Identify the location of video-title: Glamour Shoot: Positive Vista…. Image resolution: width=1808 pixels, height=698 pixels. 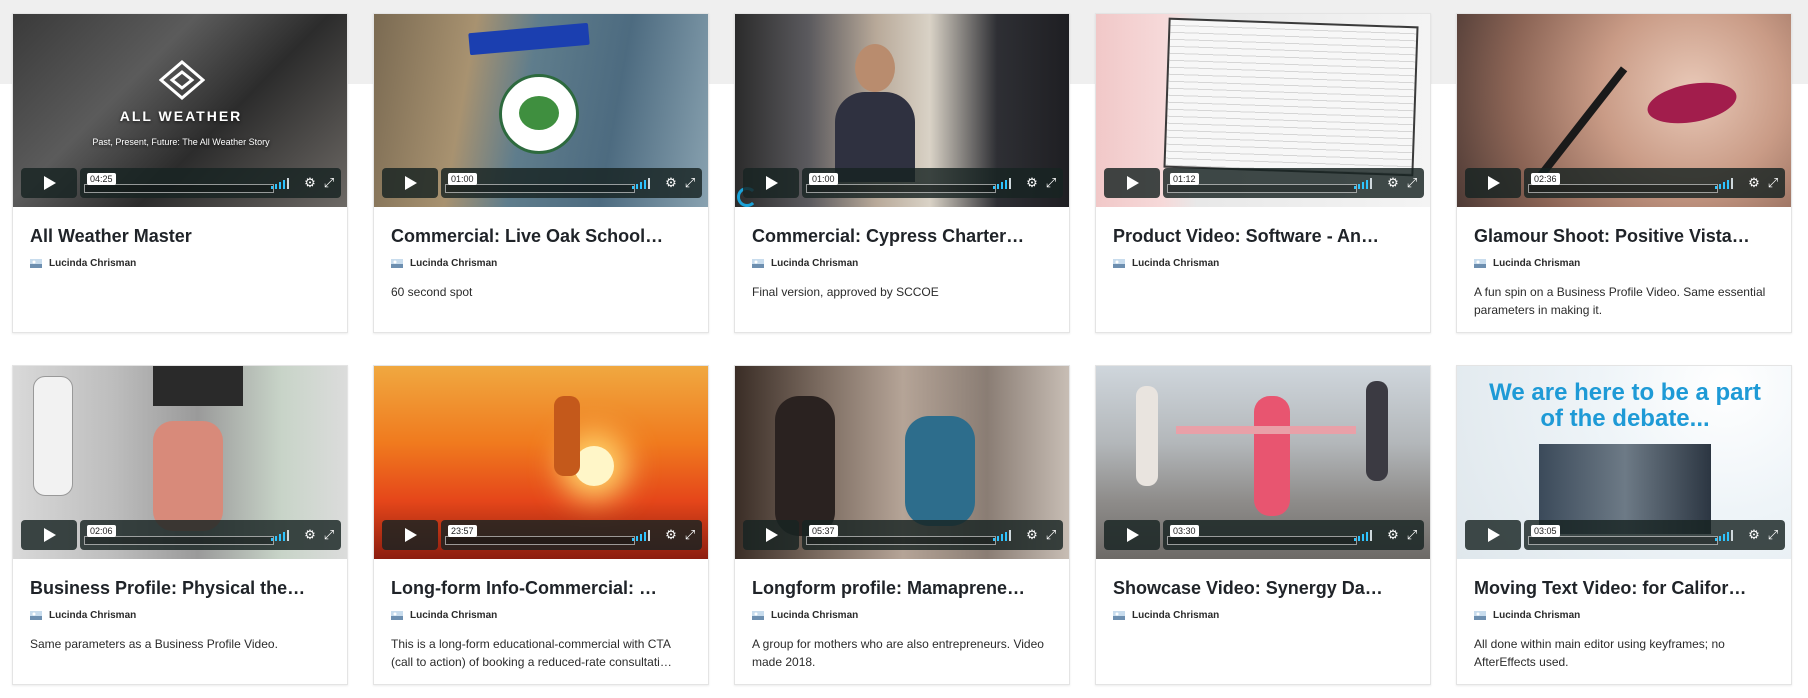
(1624, 236).